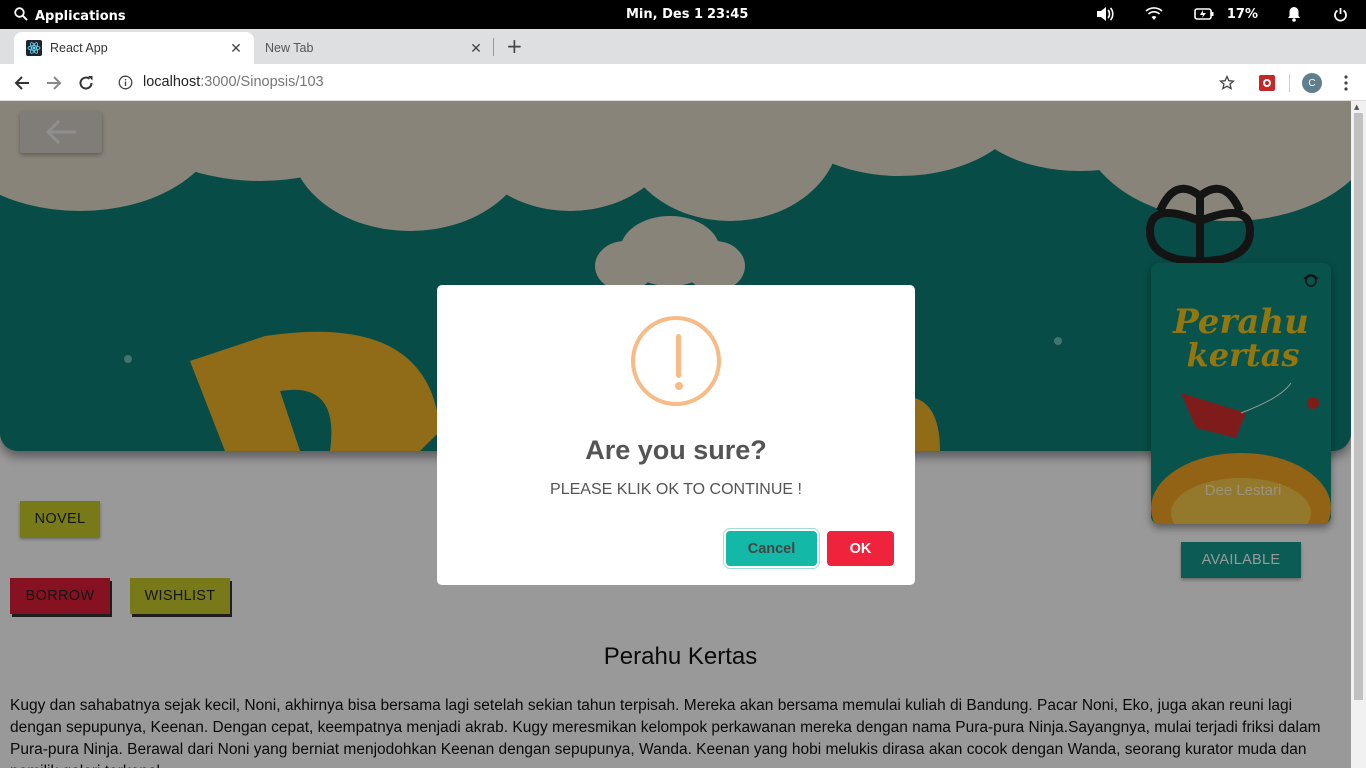 This screenshot has height=768, width=1366. Describe the element at coordinates (1204, 14) in the screenshot. I see `battery-icon` at that location.